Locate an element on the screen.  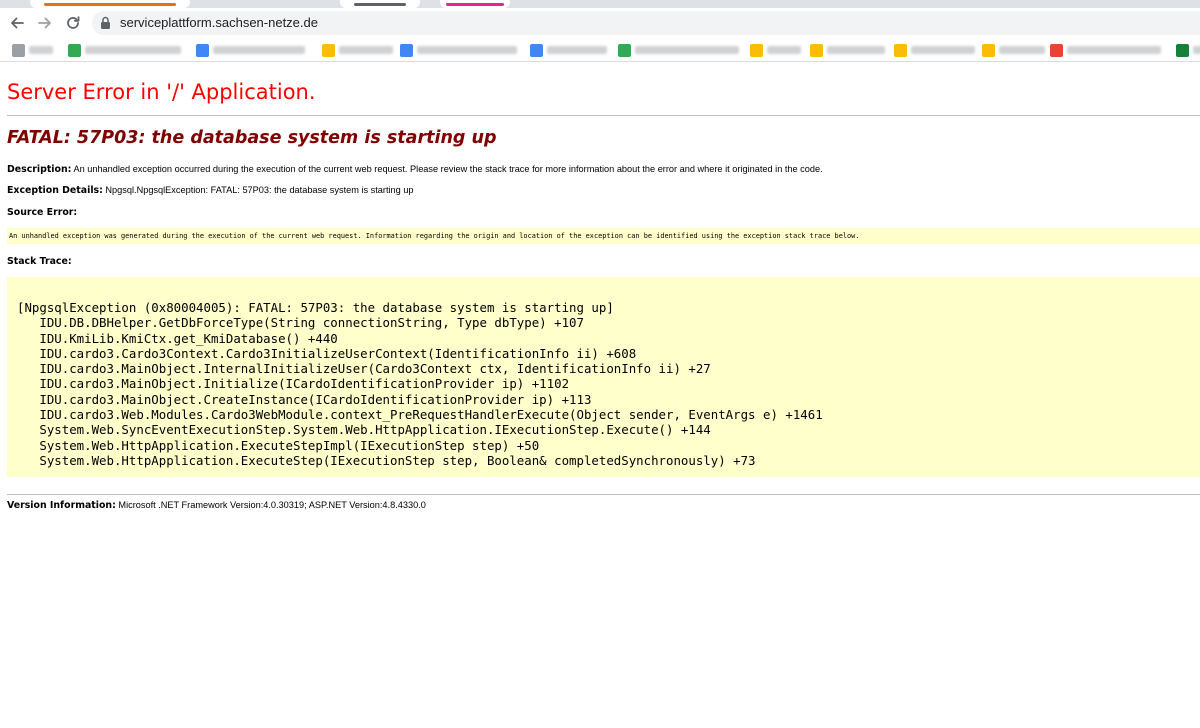
bookmarks-bar is located at coordinates (600, 50).